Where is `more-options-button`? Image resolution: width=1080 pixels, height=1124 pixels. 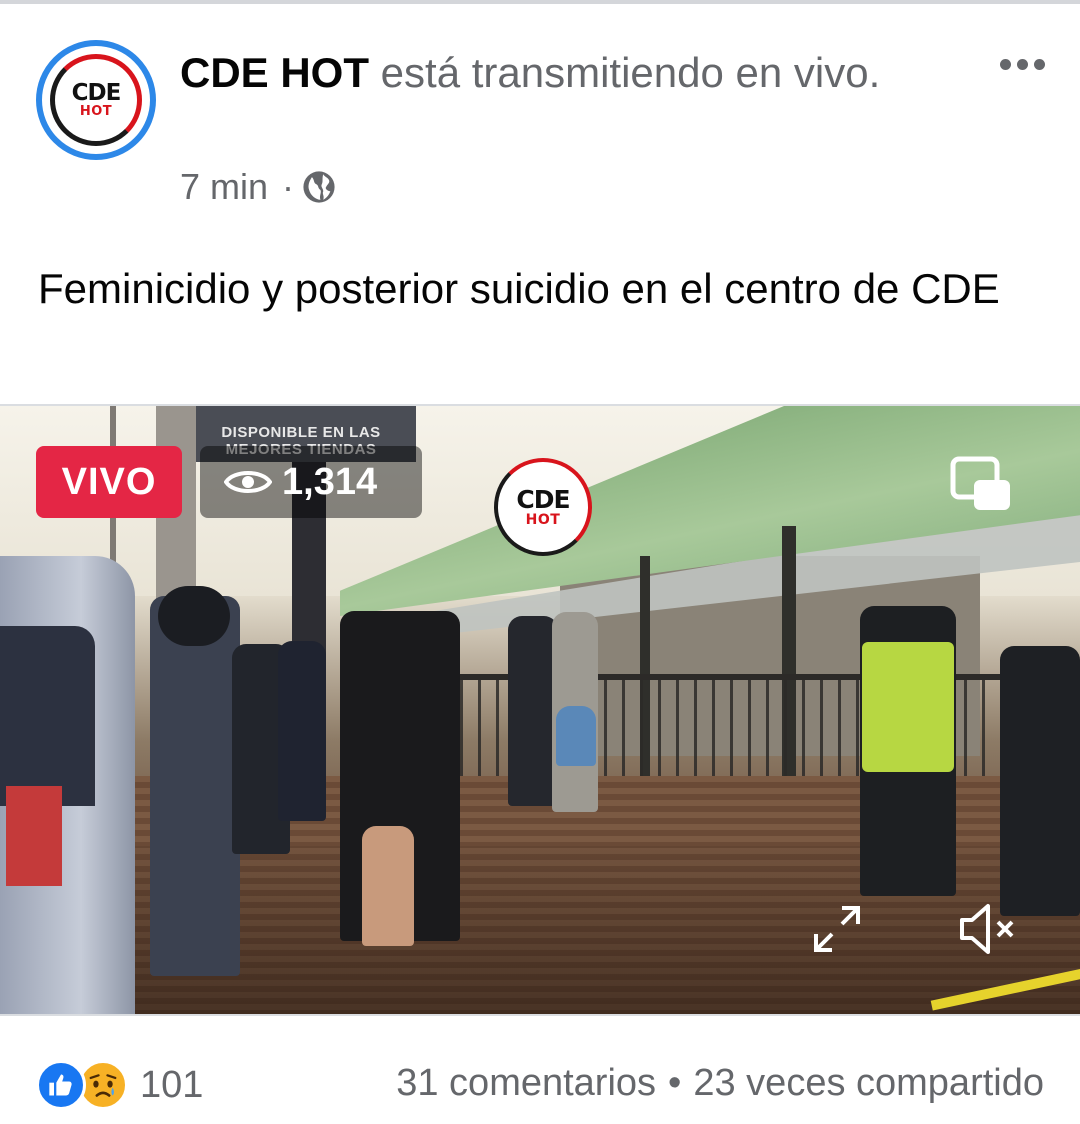
more-options-button is located at coordinates (1022, 64).